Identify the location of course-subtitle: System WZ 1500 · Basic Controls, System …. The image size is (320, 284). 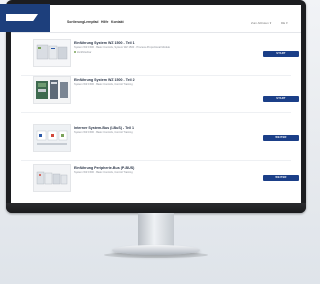
(122, 47).